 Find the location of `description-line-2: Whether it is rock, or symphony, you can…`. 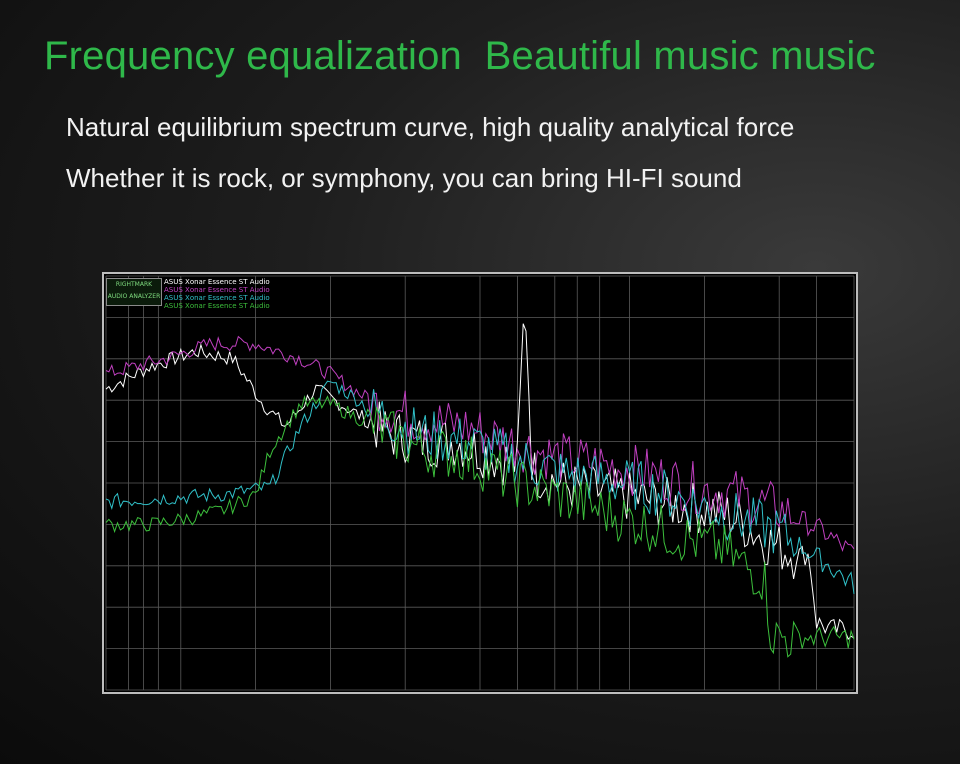

description-line-2: Whether it is rock, or symphony, you can… is located at coordinates (404, 178).